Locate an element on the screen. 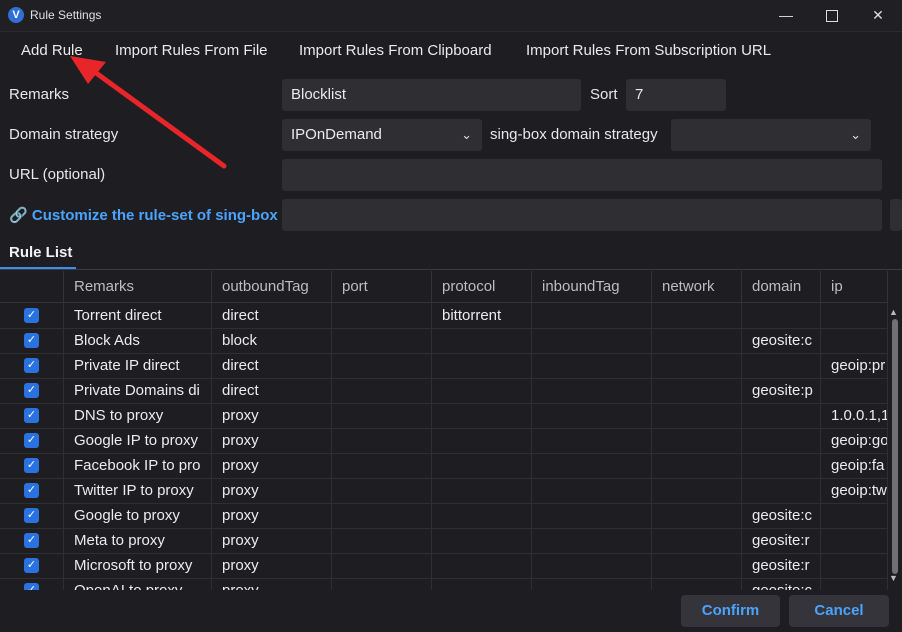  cell-remarks: Private Domains di is located at coordinates (138, 390).